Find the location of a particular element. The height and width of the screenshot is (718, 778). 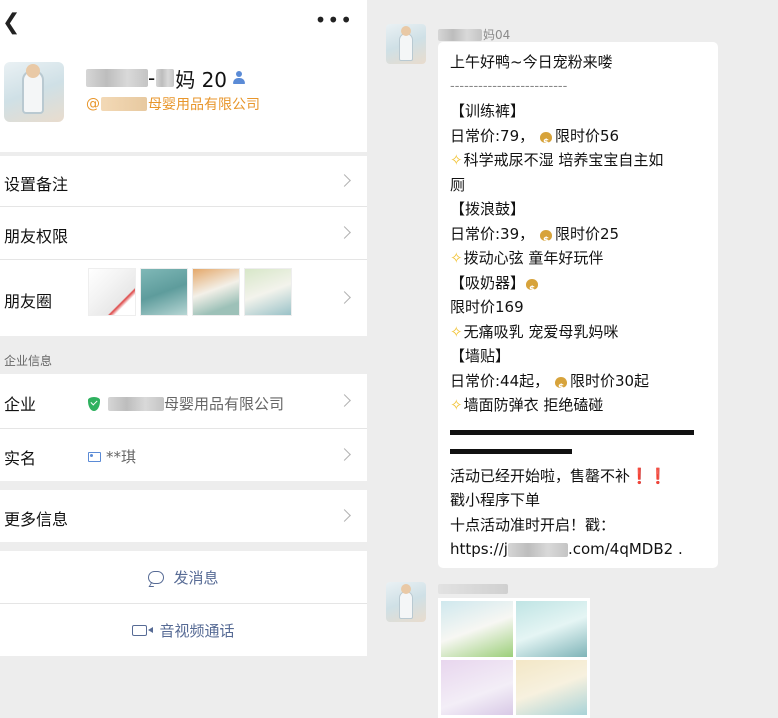

link-suffix: .com/4qMDB2 . is located at coordinates (625, 549).